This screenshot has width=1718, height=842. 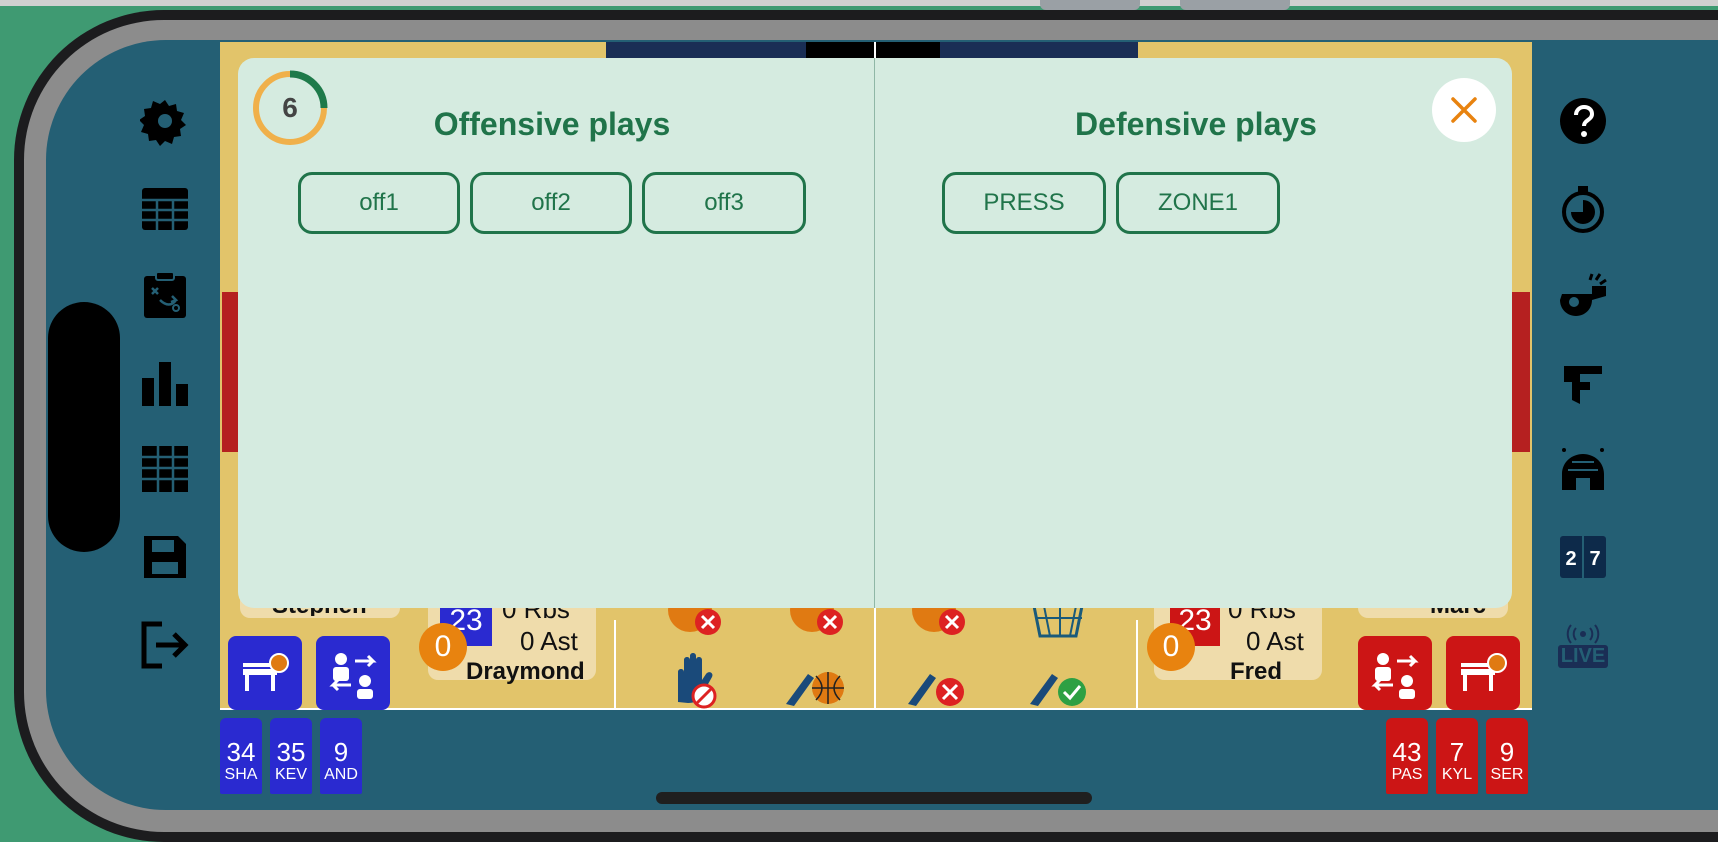 I want to click on visitor-foul-badge: 0, so click(x=1171, y=647).